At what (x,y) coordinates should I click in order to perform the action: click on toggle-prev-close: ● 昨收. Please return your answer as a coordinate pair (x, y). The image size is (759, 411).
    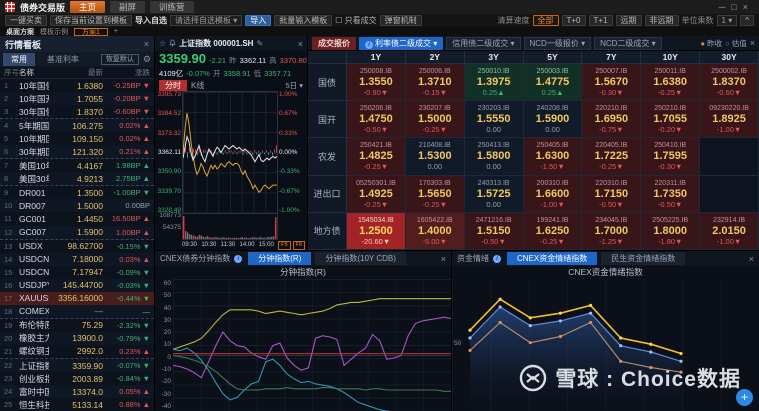
    Looking at the image, I should click on (711, 43).